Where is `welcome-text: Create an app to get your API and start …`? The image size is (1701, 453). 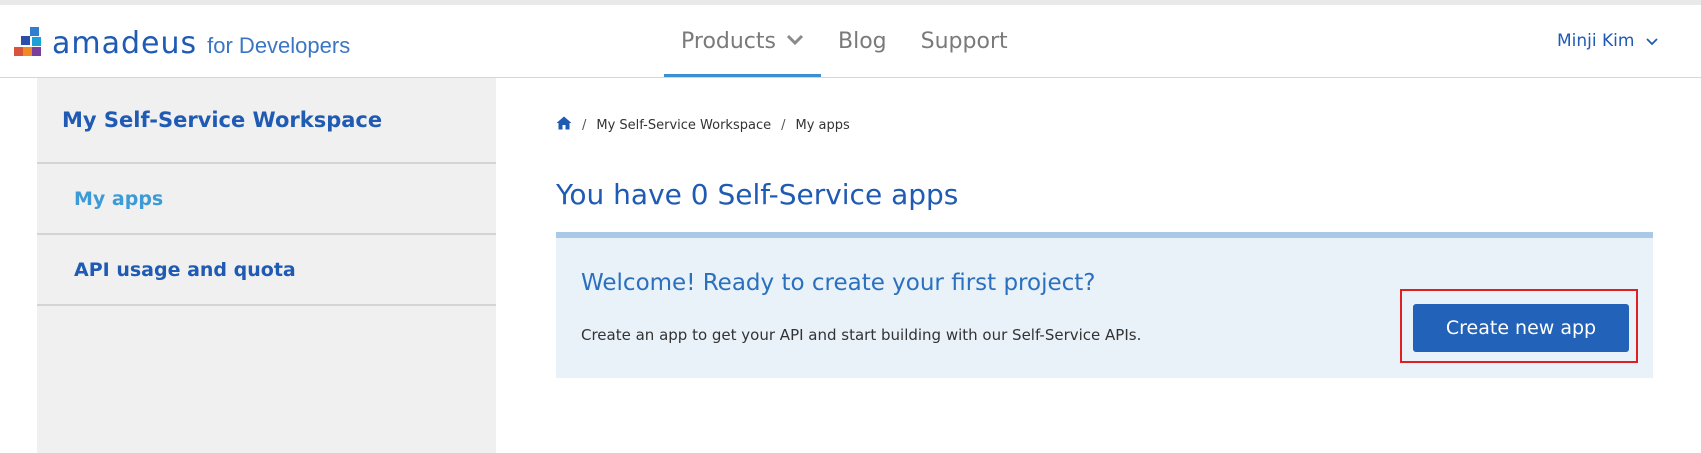
welcome-text: Create an app to get your API and start … is located at coordinates (861, 335).